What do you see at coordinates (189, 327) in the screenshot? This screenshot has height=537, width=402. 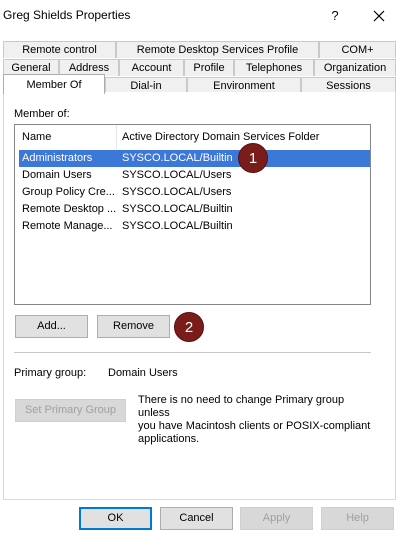 I see `annotation-badge-2: 2` at bounding box center [189, 327].